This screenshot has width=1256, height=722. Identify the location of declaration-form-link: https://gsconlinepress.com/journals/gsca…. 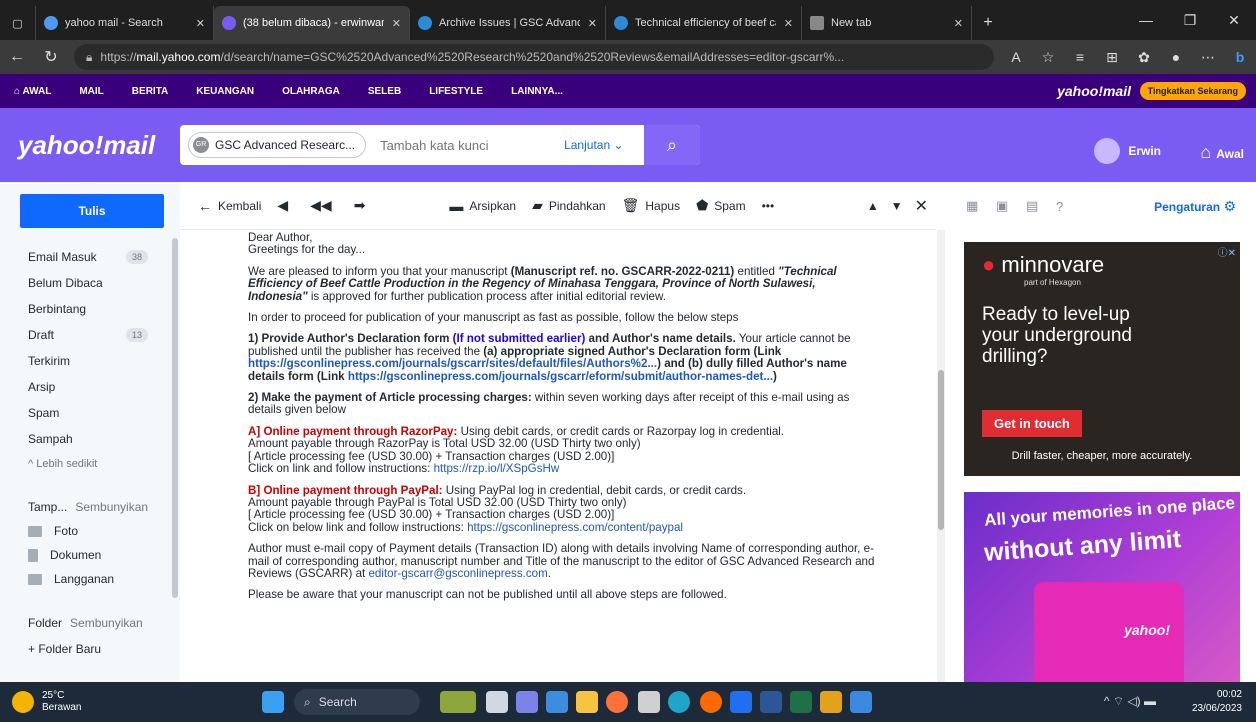
(452, 363).